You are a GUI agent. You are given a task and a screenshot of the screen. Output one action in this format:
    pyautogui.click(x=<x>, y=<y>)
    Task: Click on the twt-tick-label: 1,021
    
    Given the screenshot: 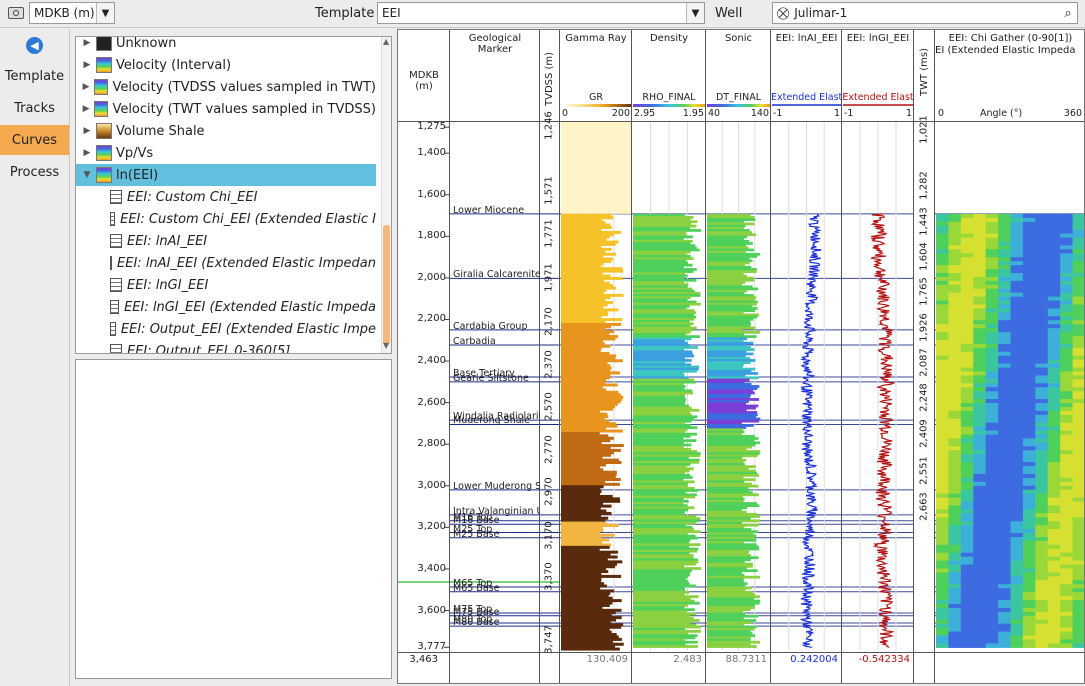 What is the action you would take?
    pyautogui.click(x=924, y=130)
    